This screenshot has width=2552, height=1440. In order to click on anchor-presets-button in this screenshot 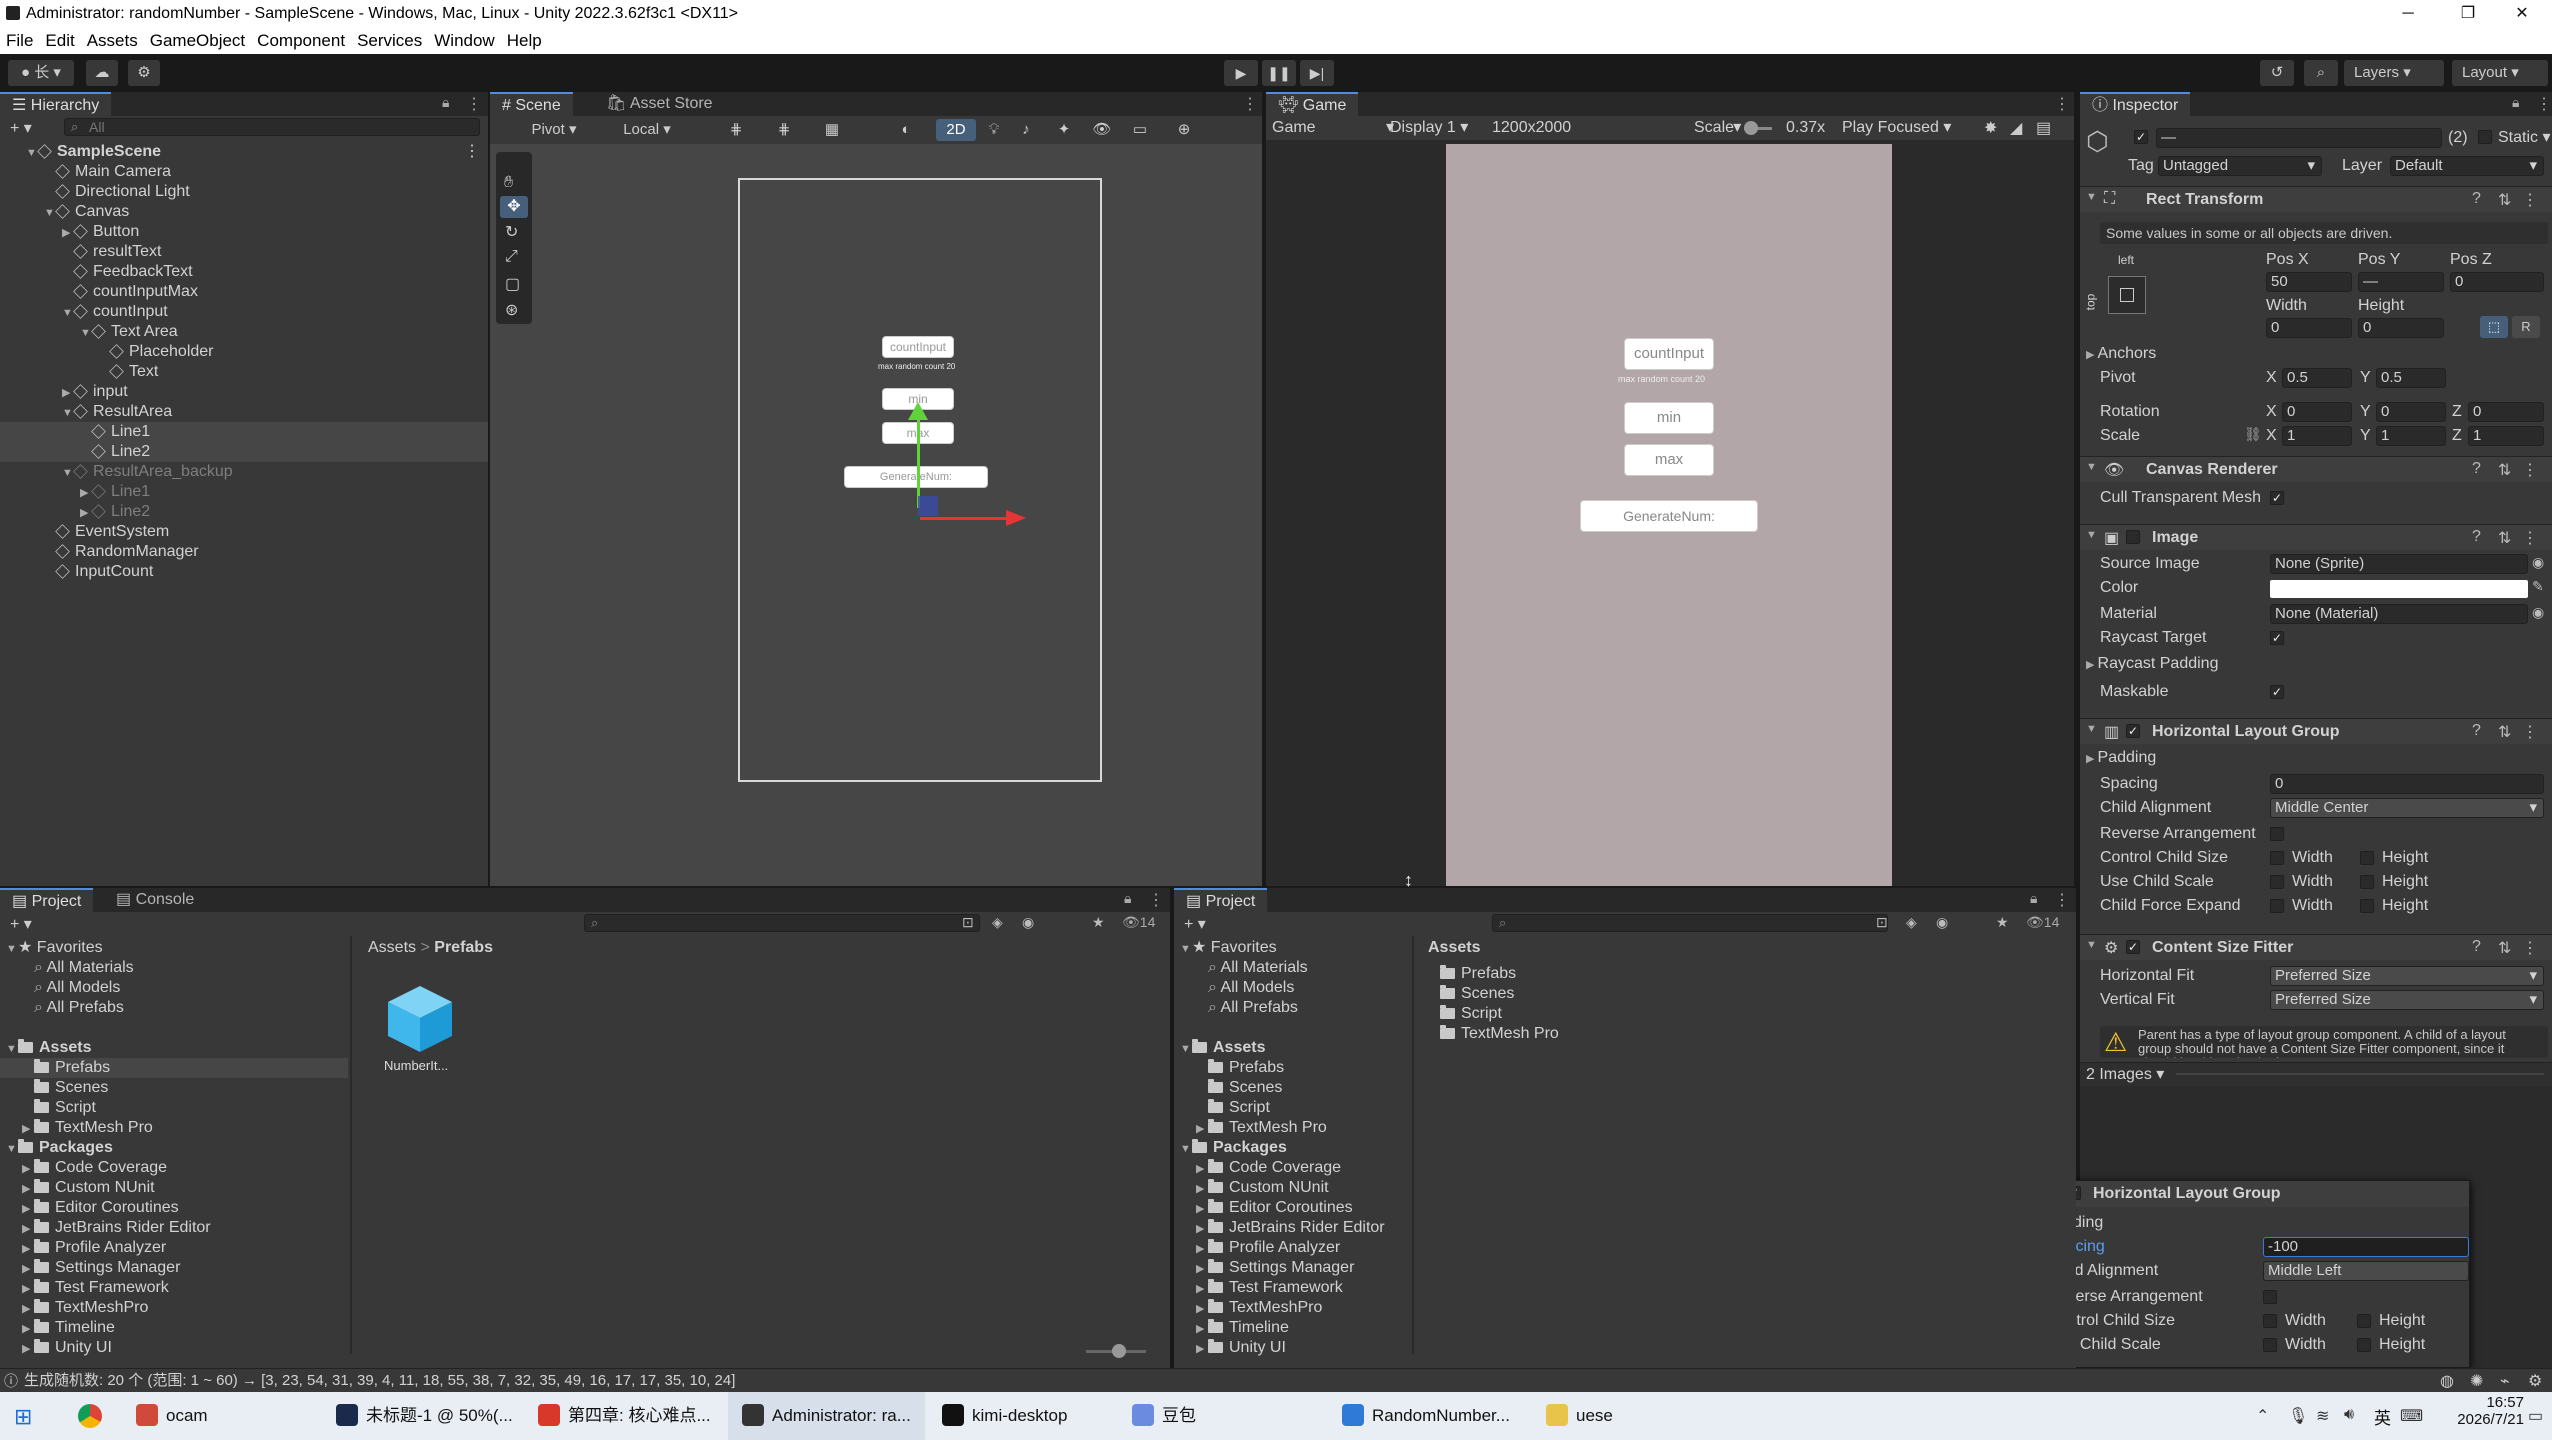, I will do `click(2127, 295)`.